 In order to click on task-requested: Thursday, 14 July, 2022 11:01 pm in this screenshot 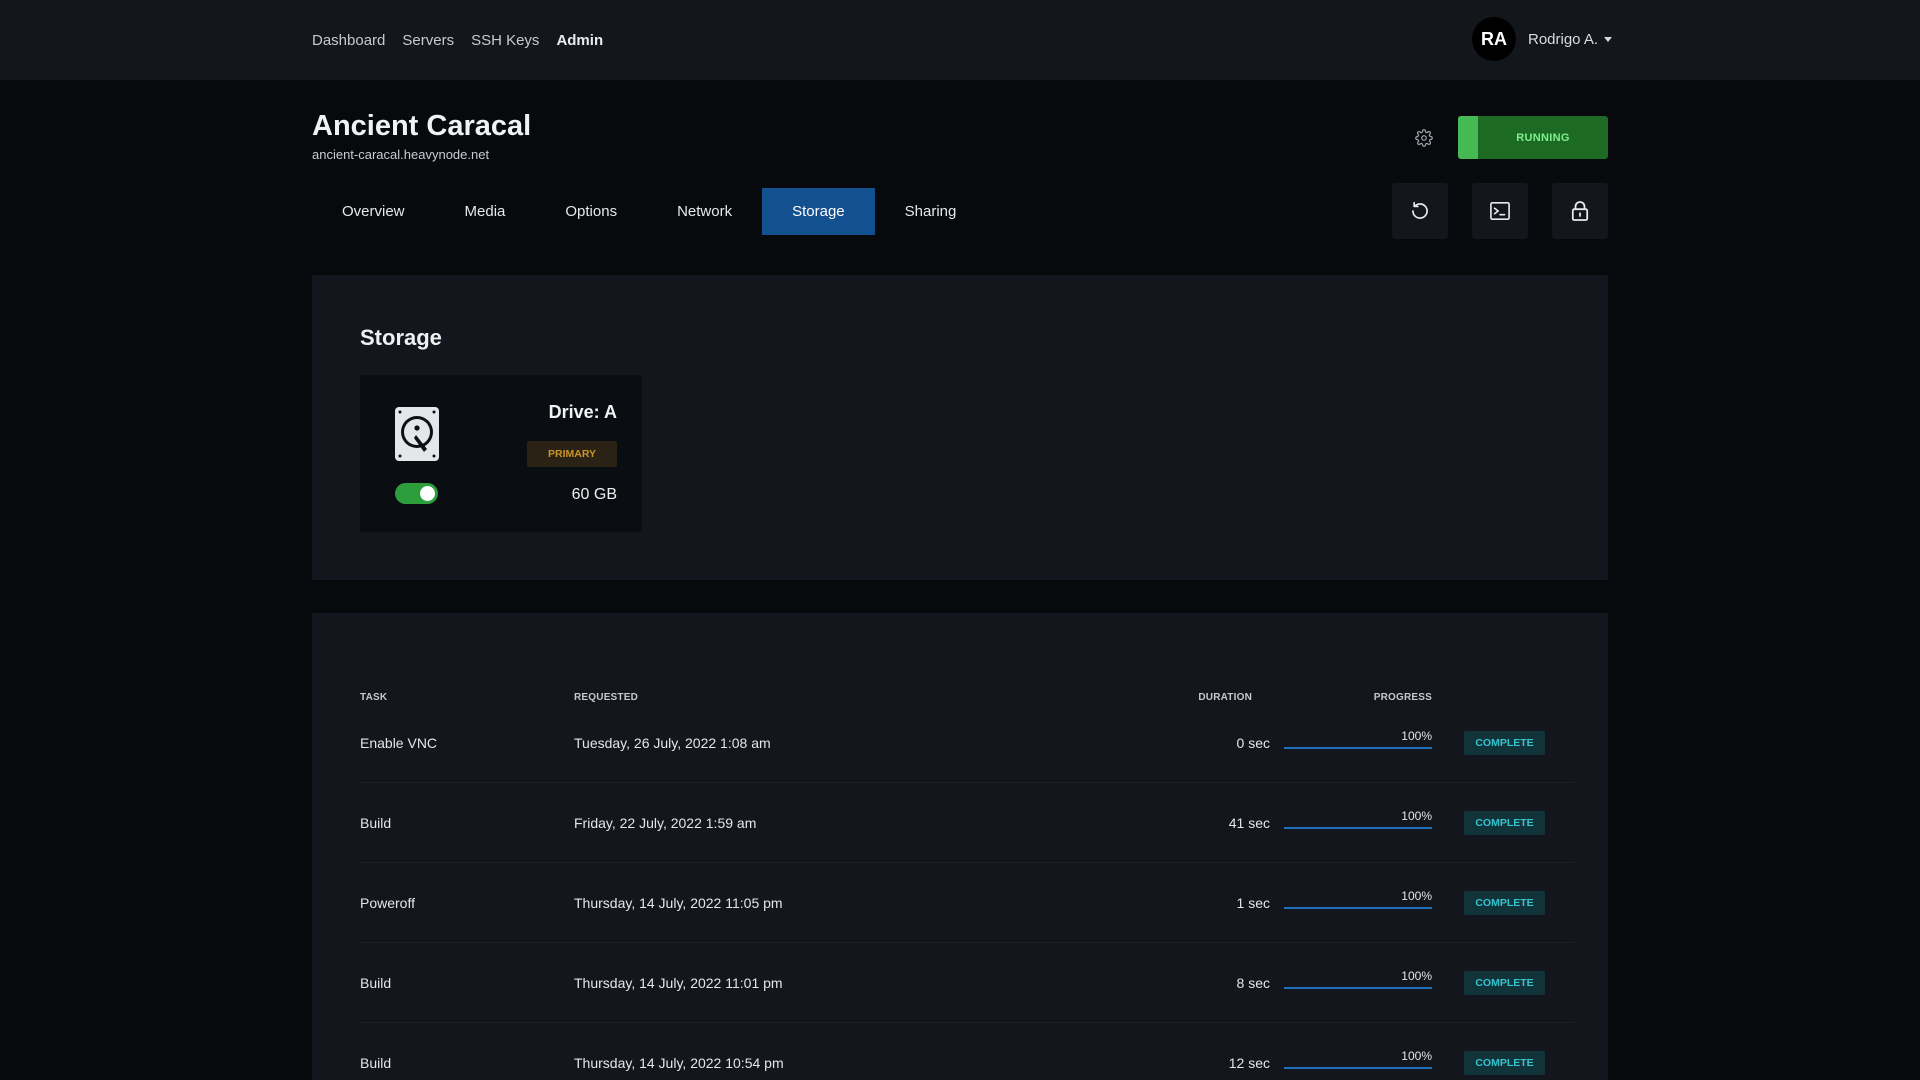, I will do `click(678, 983)`.